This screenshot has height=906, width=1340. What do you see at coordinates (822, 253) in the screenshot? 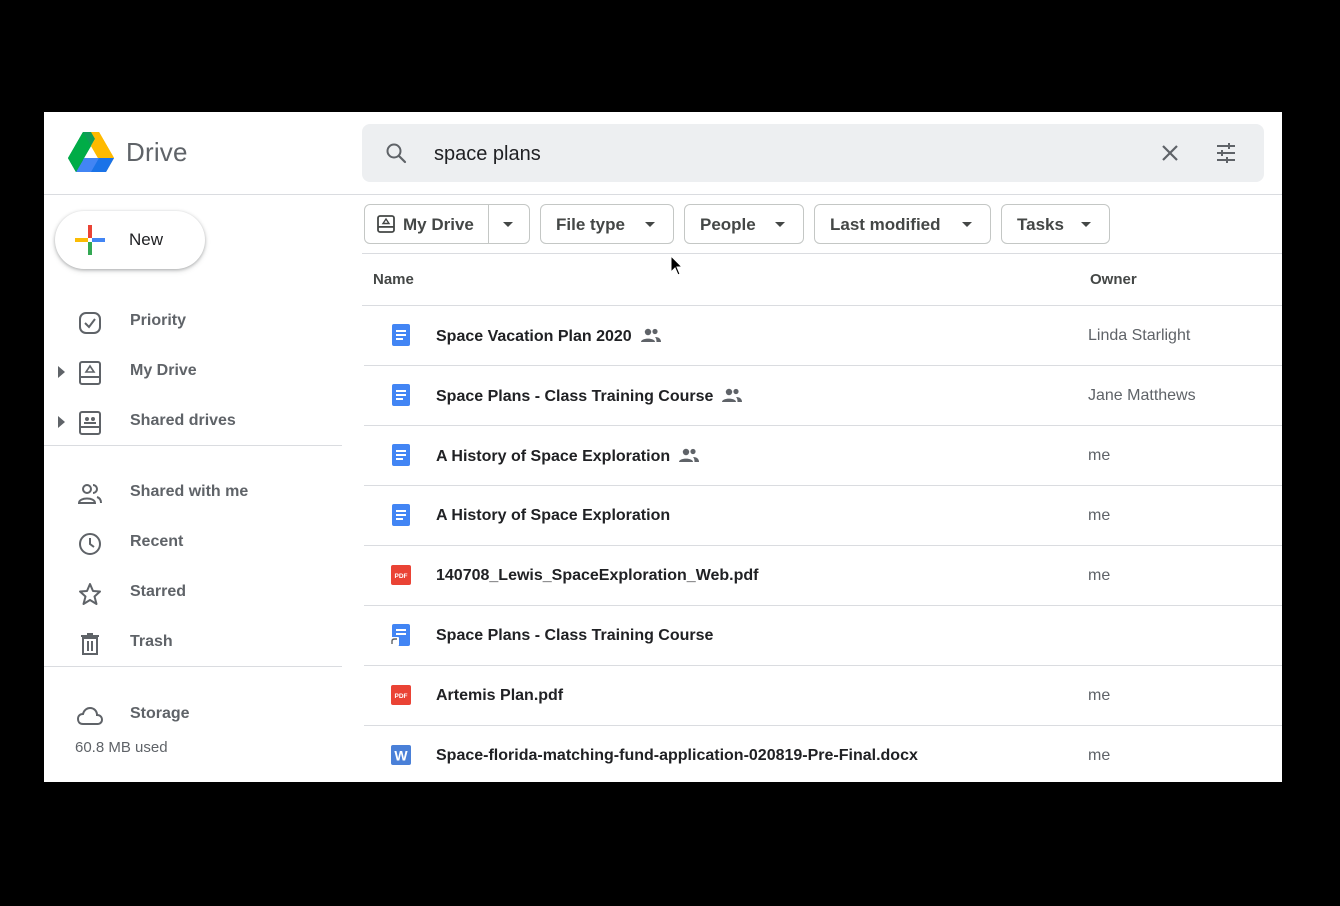
I see `divider` at bounding box center [822, 253].